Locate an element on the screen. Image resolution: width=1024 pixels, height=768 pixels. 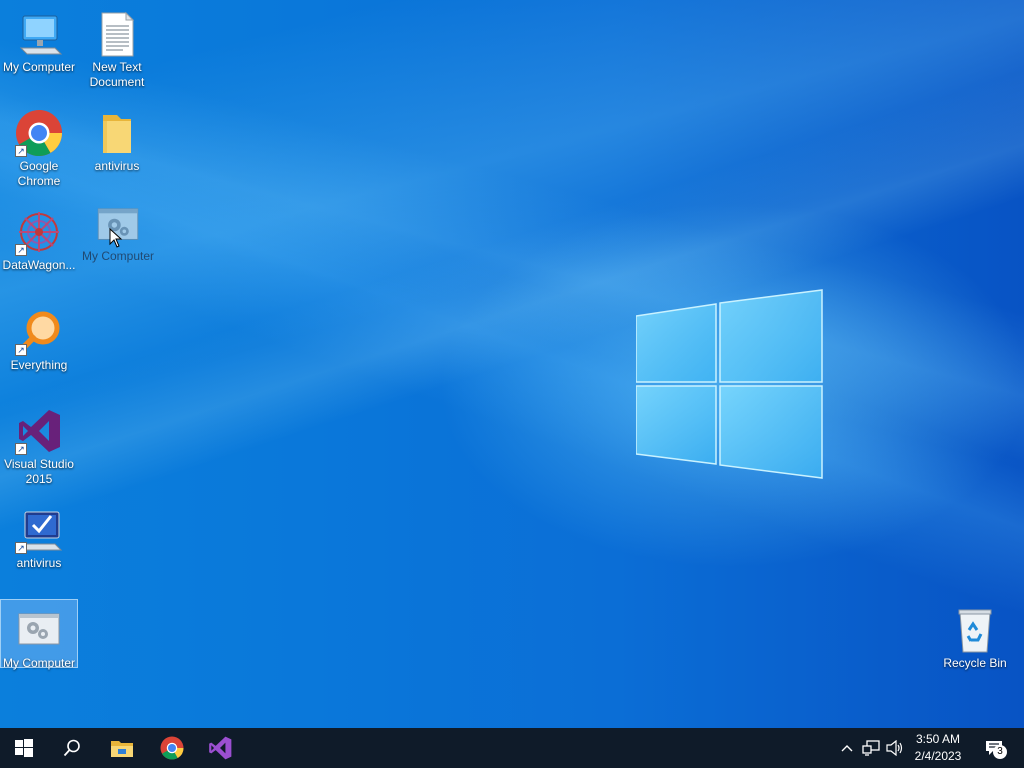
start-button is located at coordinates (24, 748).